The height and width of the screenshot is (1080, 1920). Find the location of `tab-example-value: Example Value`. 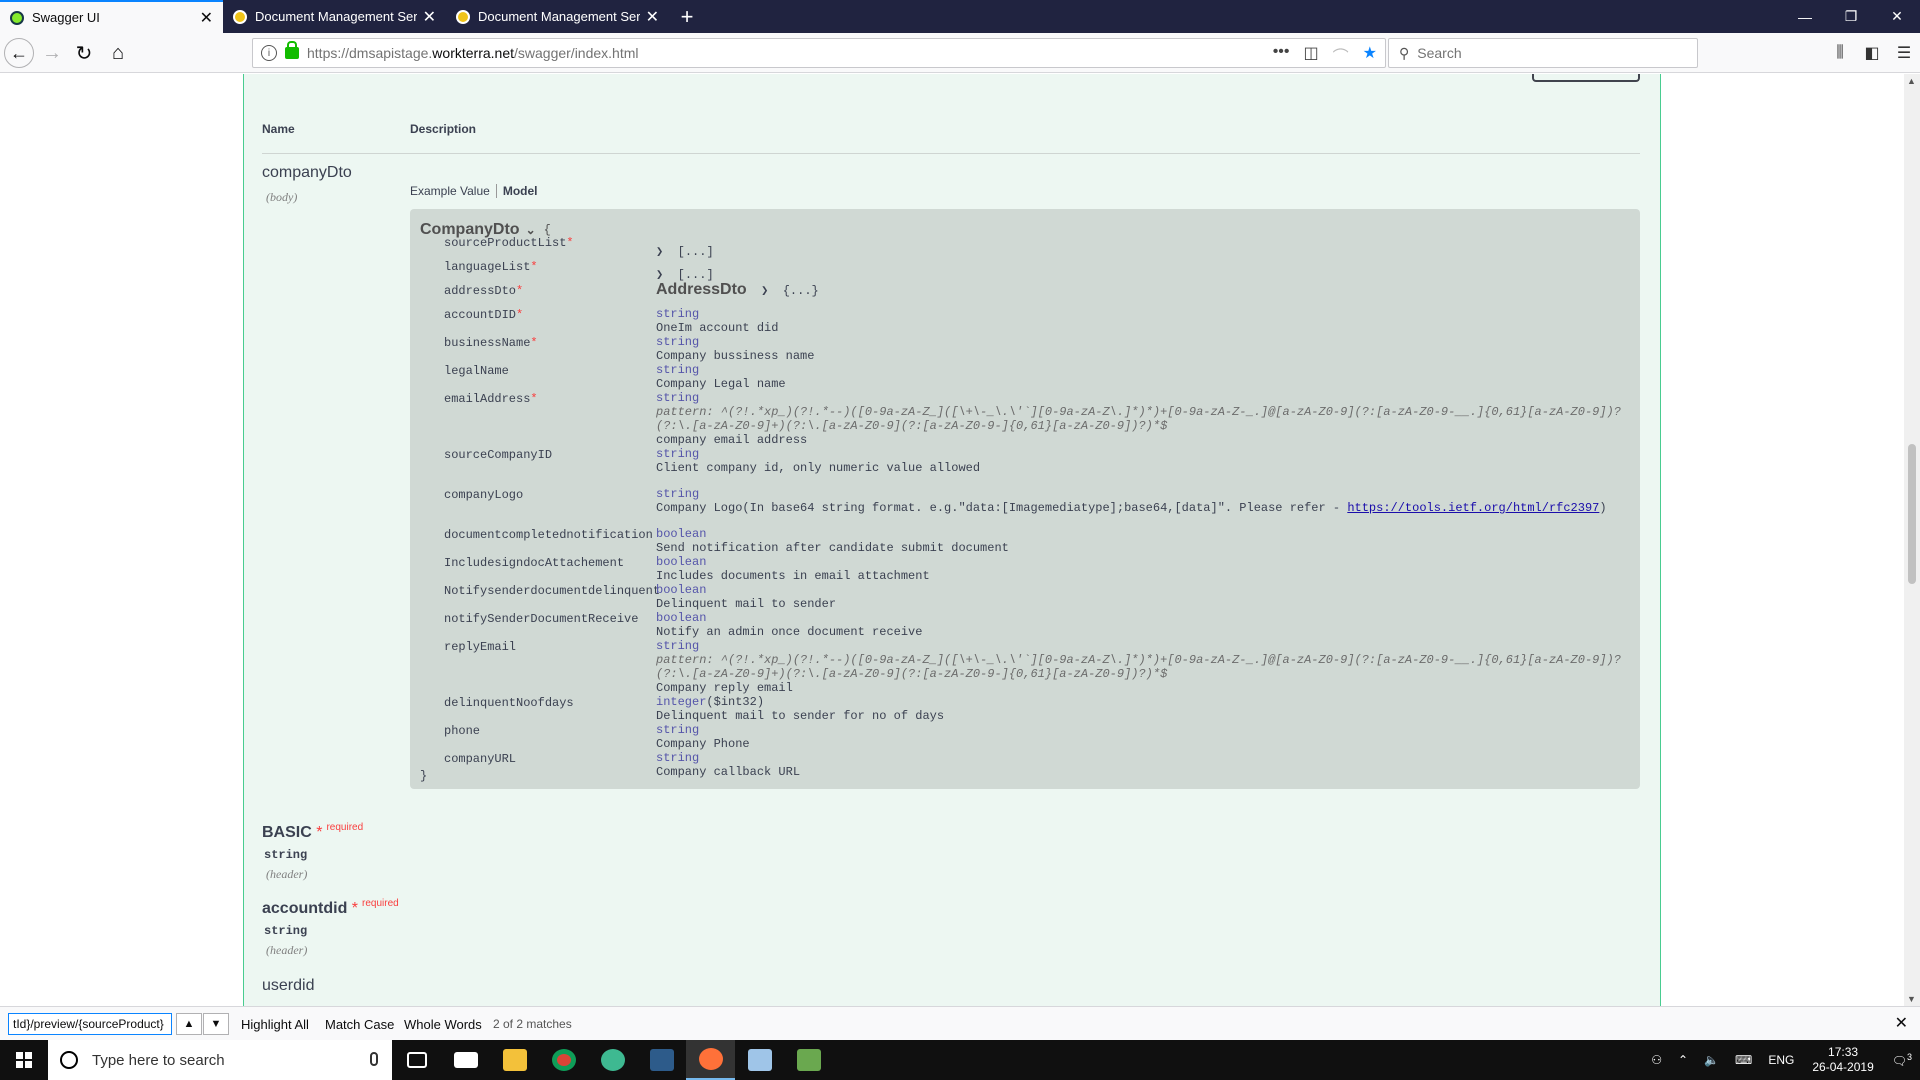

tab-example-value: Example Value is located at coordinates (450, 191).